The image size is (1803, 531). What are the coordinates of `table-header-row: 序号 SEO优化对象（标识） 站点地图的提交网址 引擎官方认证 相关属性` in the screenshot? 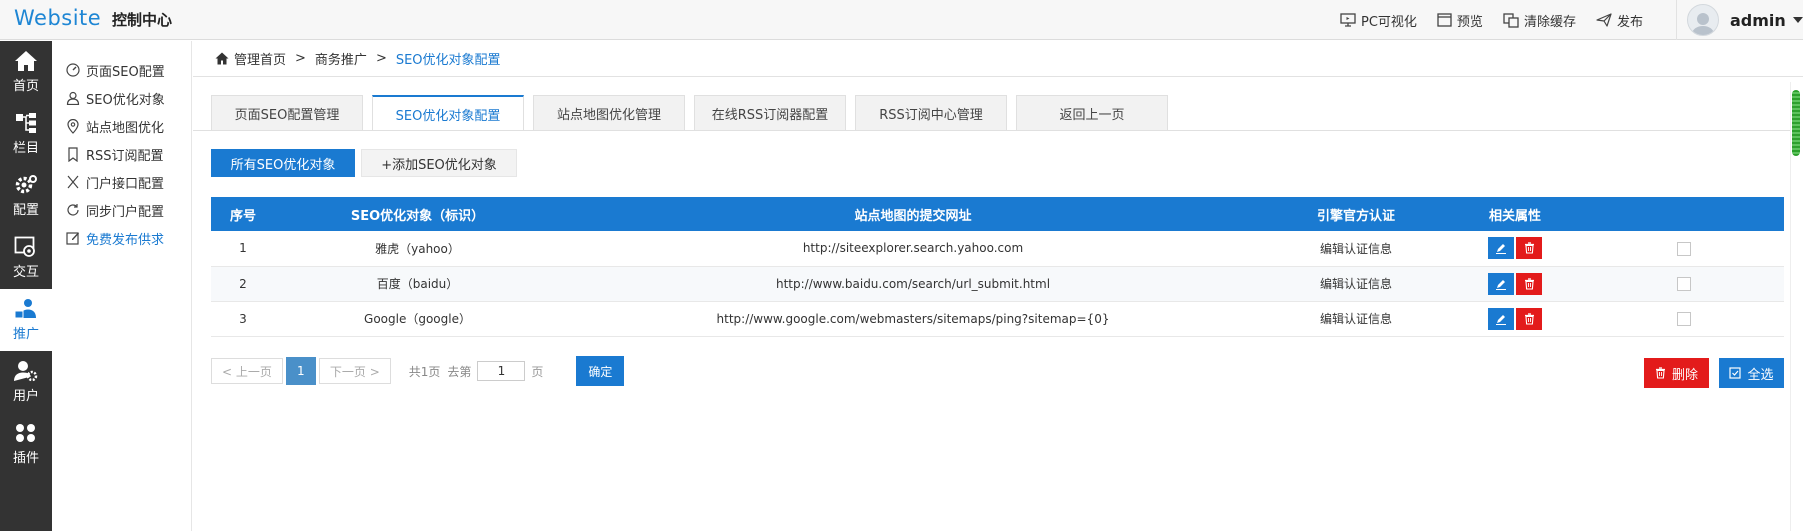 It's located at (997, 214).